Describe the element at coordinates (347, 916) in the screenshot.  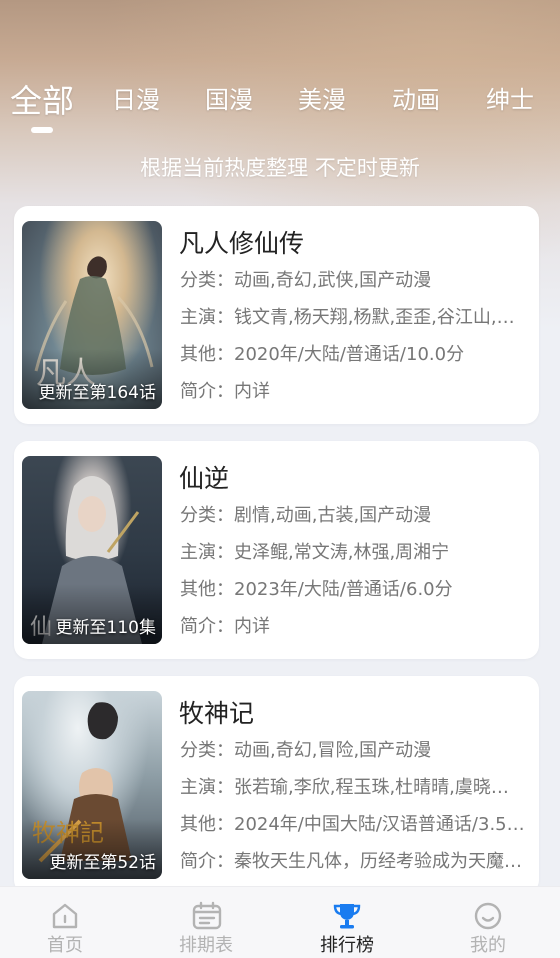
I see `trophy-icon` at that location.